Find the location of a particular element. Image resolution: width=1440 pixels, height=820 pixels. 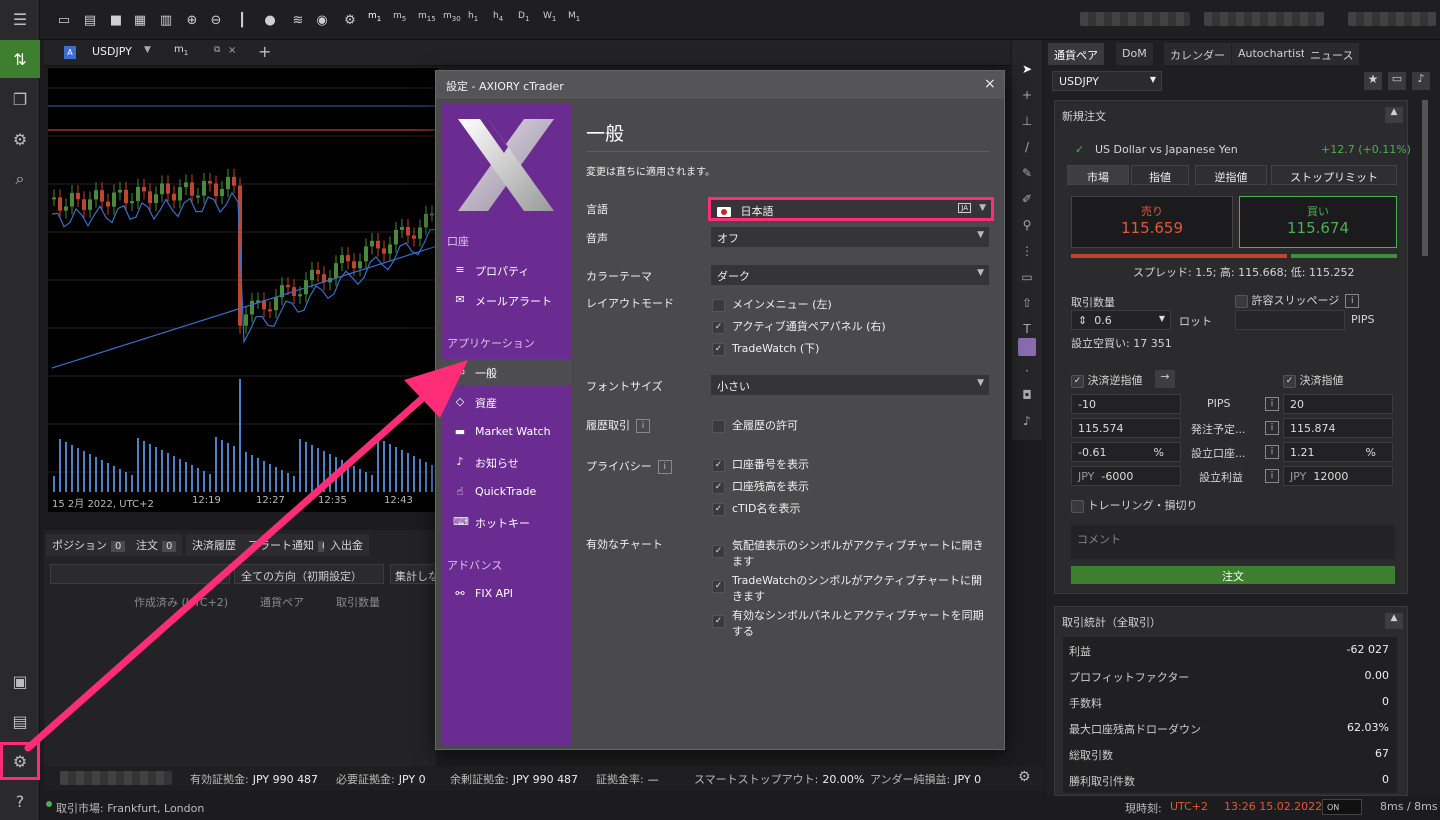

pen-icon: ✎ is located at coordinates (1027, 173).